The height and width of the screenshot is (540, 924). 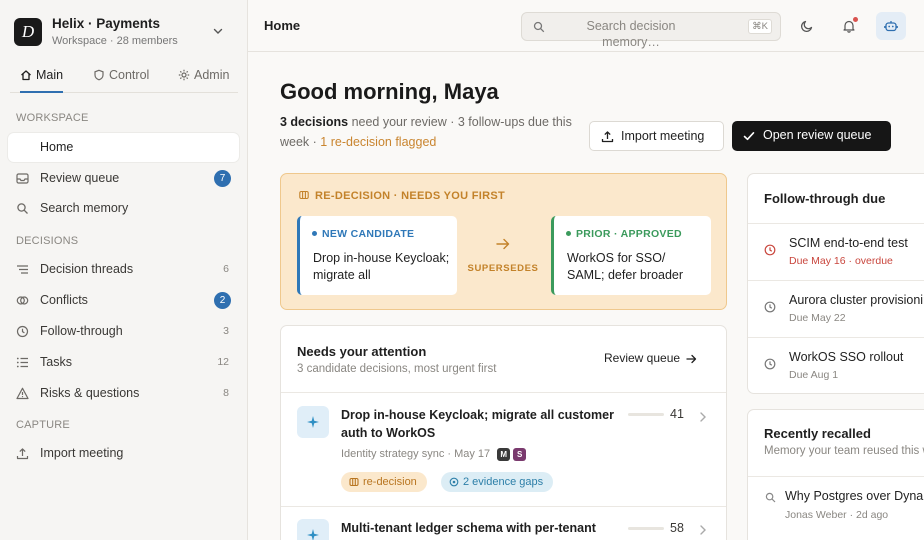 I want to click on conflict-icon, so click(x=22, y=300).